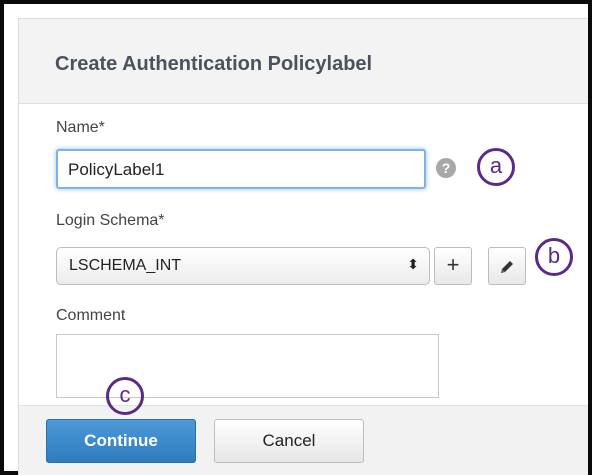 The height and width of the screenshot is (475, 592). I want to click on login-schema-label: Login Schema*, so click(110, 220).